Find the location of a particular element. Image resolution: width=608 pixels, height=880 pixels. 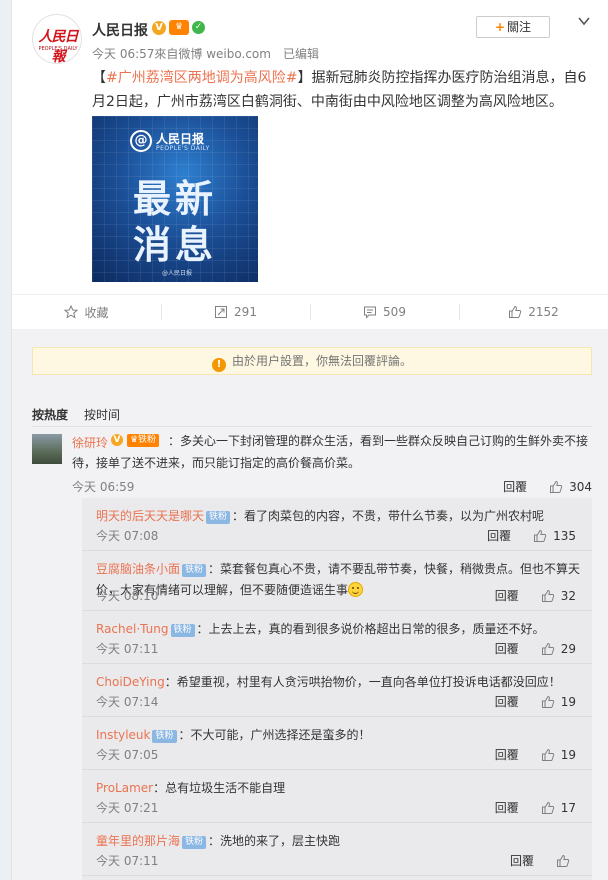

repost-button: 291 is located at coordinates (235, 312).